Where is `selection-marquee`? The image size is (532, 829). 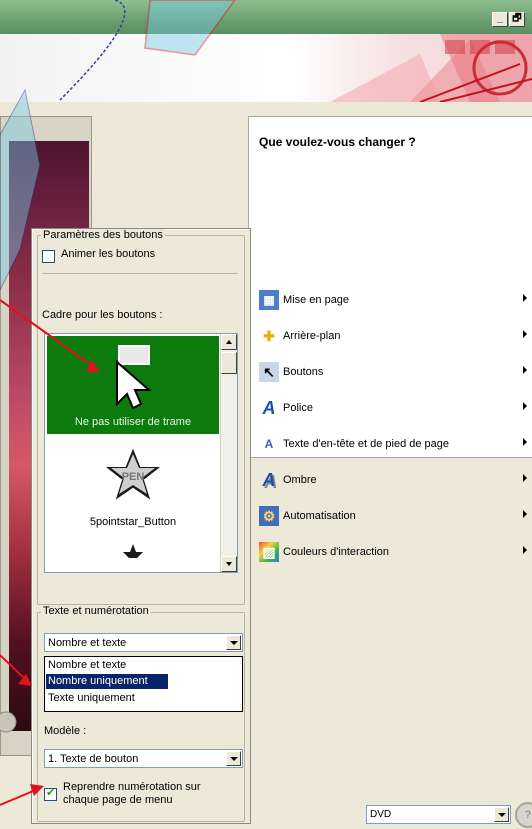 selection-marquee is located at coordinates (92, 50).